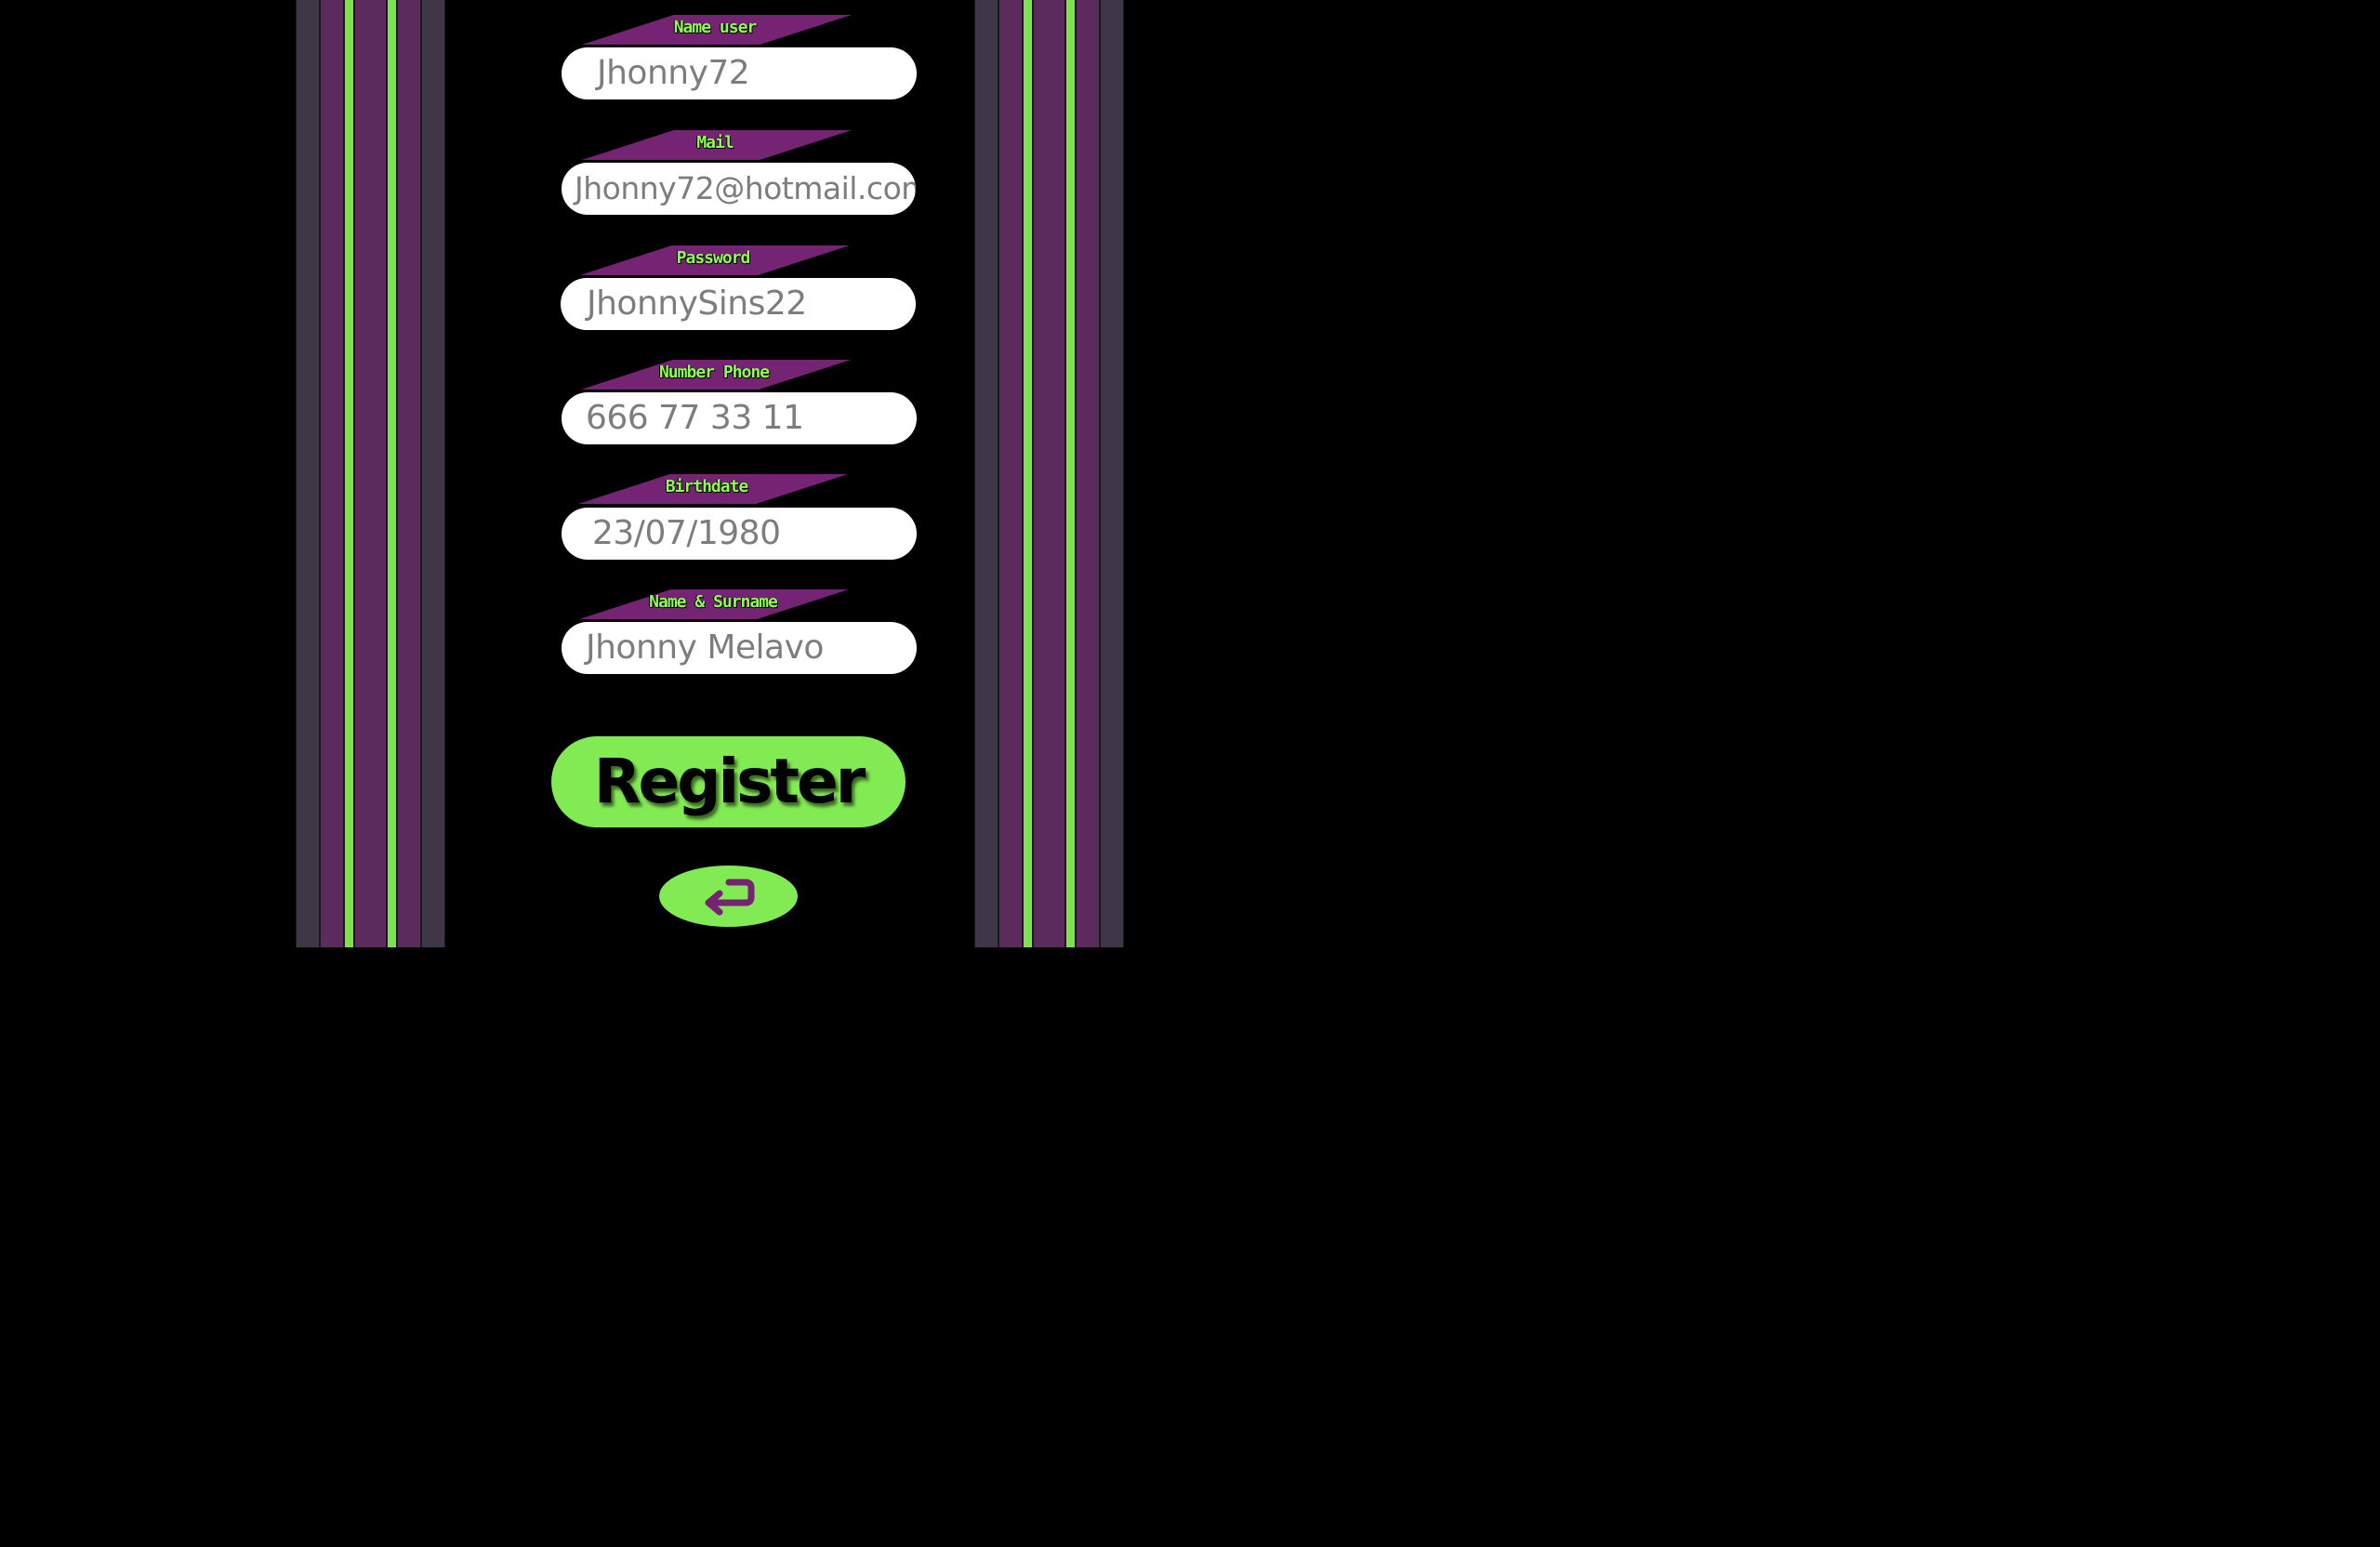  I want to click on left-stripe-decoration, so click(373, 473).